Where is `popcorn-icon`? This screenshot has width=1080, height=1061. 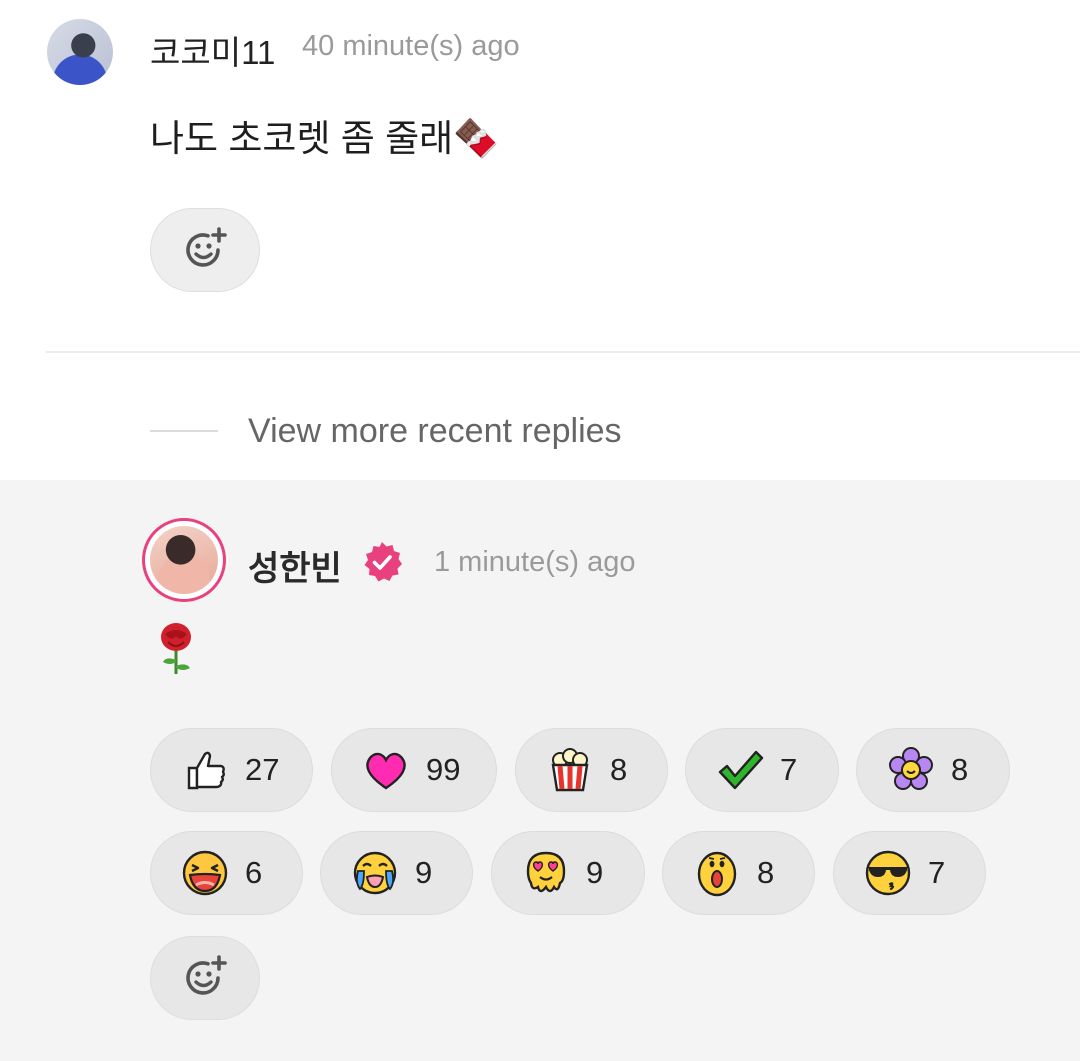 popcorn-icon is located at coordinates (570, 770).